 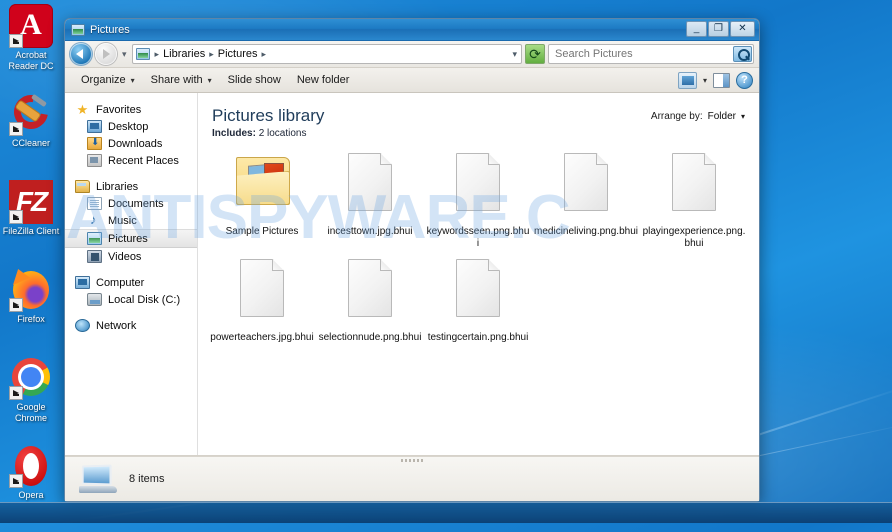 I want to click on folder-icon, so click(x=78, y=29).